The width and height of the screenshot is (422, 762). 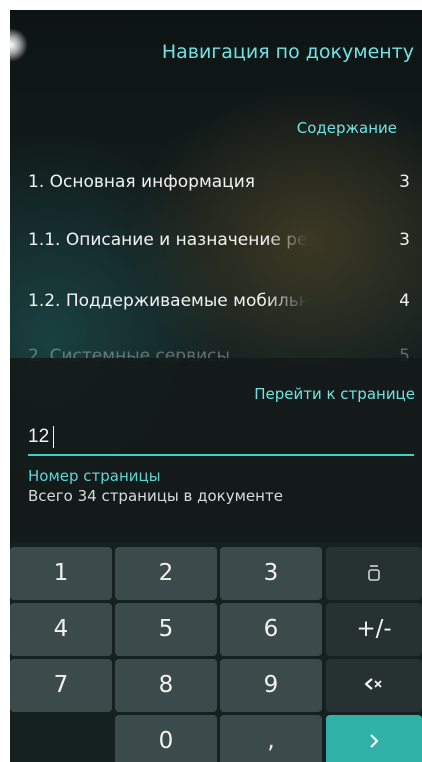 What do you see at coordinates (271, 629) in the screenshot?
I see `key-6: 6` at bounding box center [271, 629].